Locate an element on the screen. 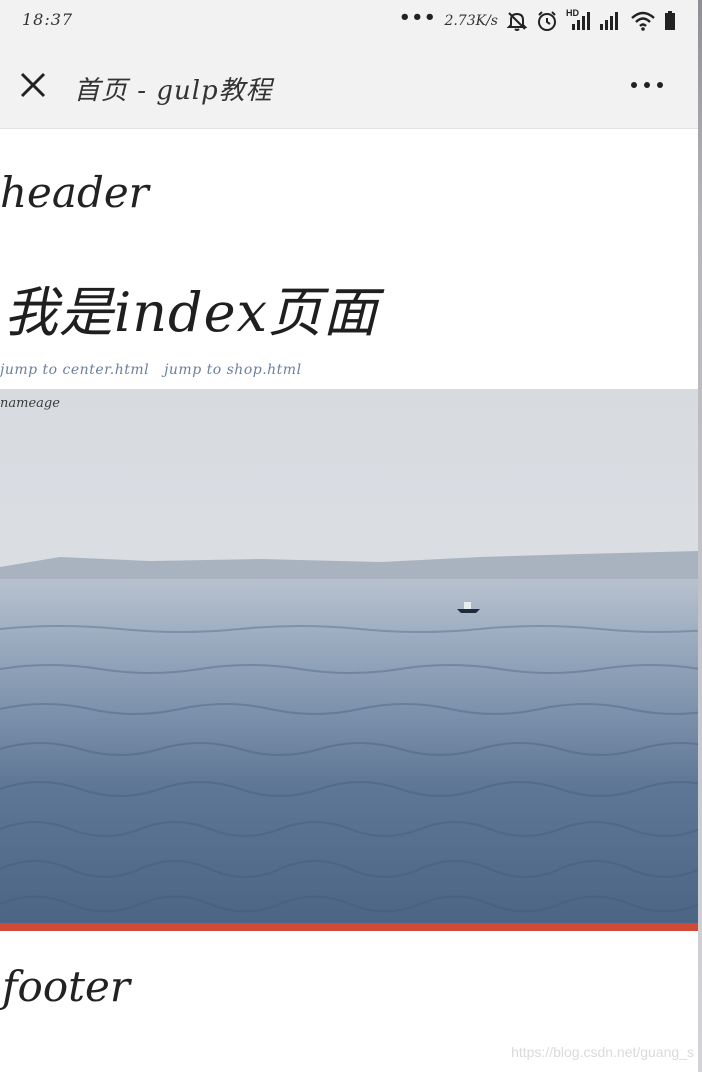 This screenshot has height=1072, width=702. nav-bar: 首页 - gulp教程 is located at coordinates (350, 85).